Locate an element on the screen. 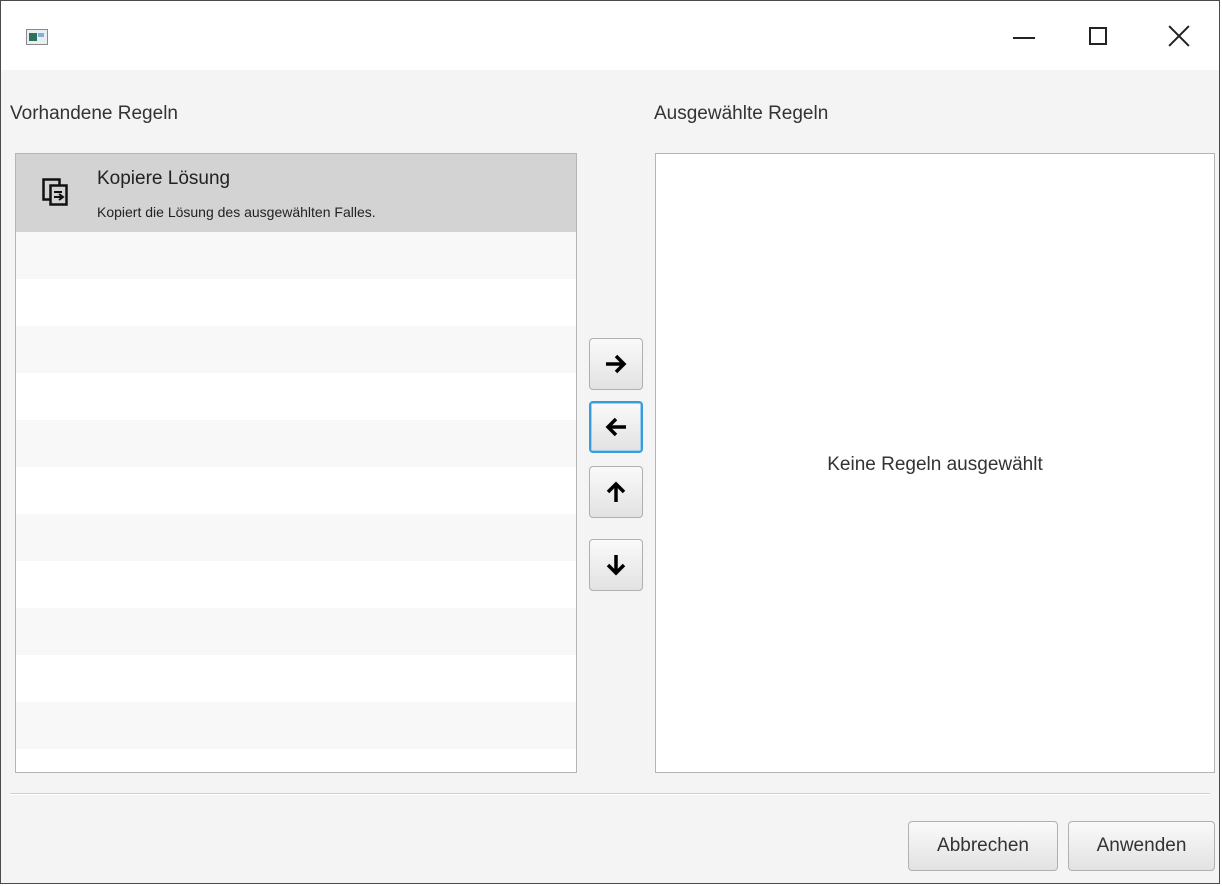  copy-solution-icon is located at coordinates (55, 192).